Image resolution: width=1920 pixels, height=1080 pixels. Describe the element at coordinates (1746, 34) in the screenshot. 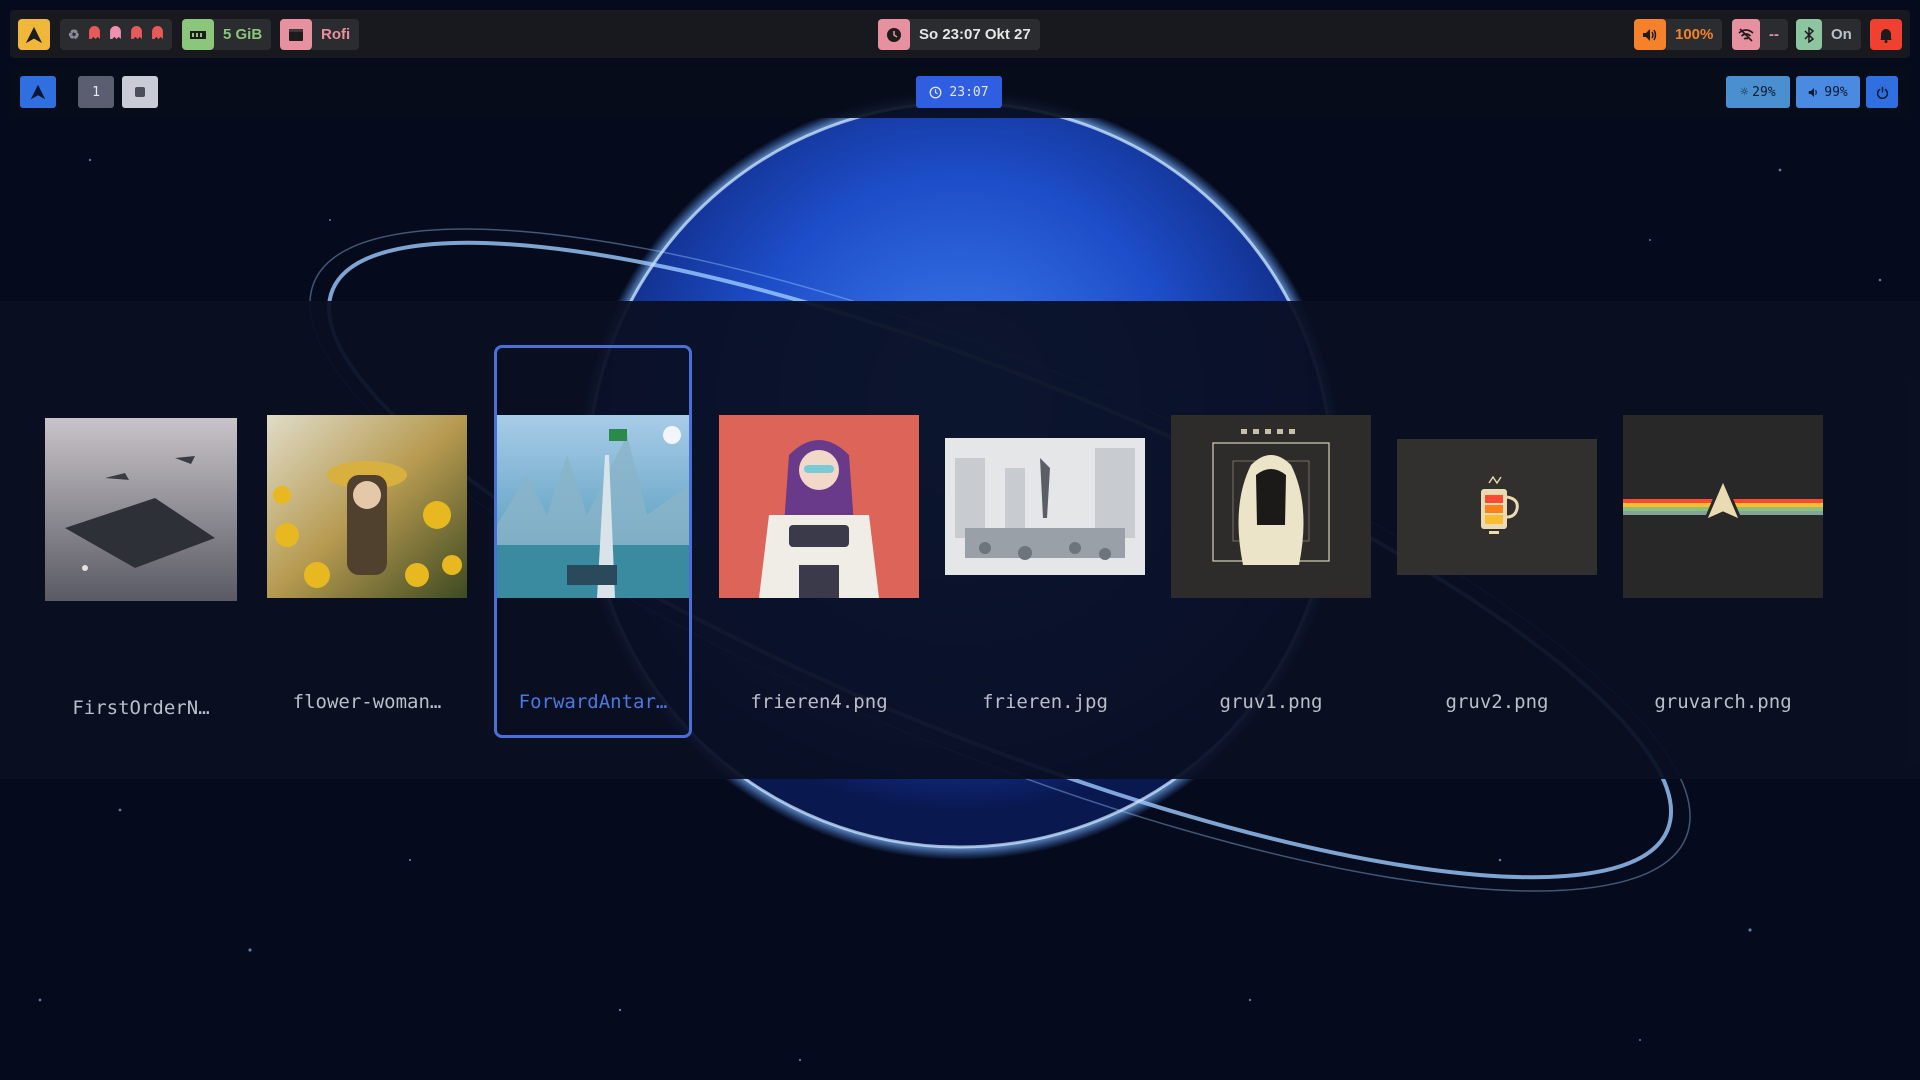

I see `wifi-off-icon` at that location.